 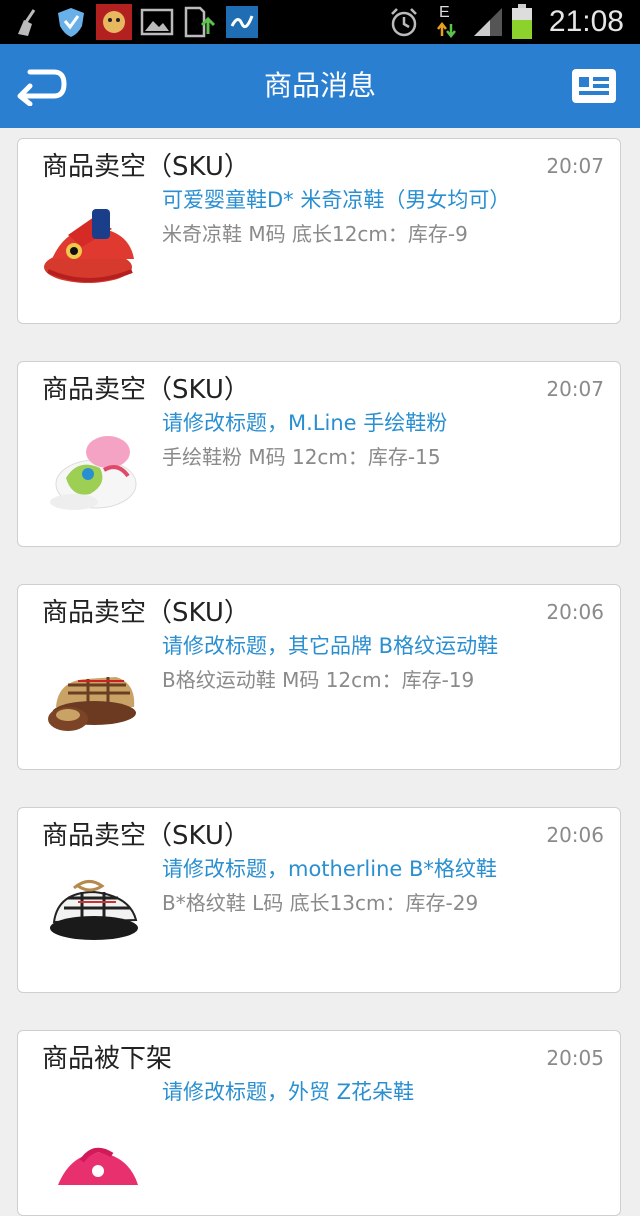 I want to click on app-avatar-icon, so click(x=114, y=22).